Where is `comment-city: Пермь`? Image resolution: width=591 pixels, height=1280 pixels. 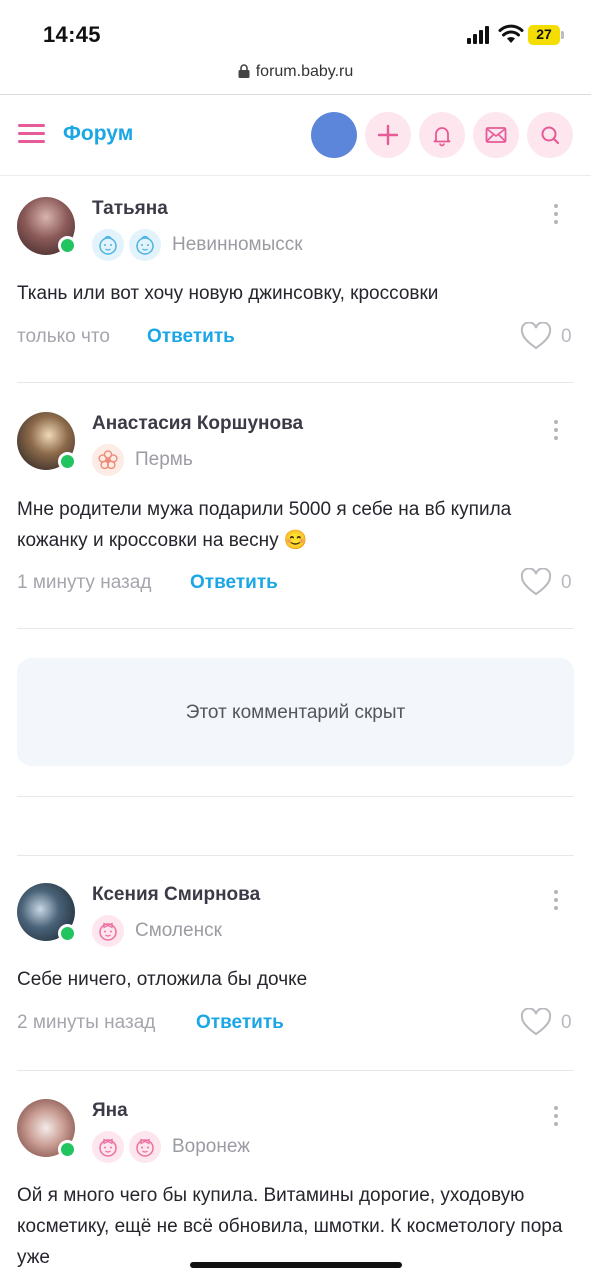 comment-city: Пермь is located at coordinates (164, 459).